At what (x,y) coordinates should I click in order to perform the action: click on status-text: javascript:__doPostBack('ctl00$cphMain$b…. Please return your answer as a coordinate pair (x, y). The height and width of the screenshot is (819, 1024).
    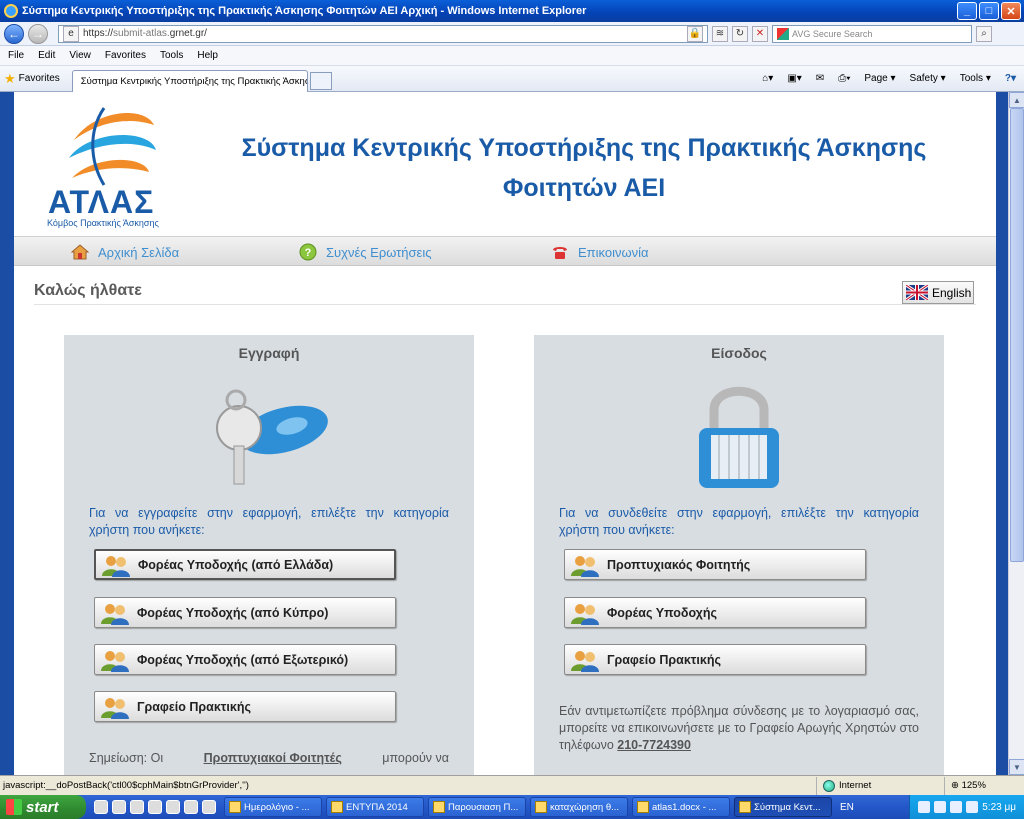
    Looking at the image, I should click on (126, 785).